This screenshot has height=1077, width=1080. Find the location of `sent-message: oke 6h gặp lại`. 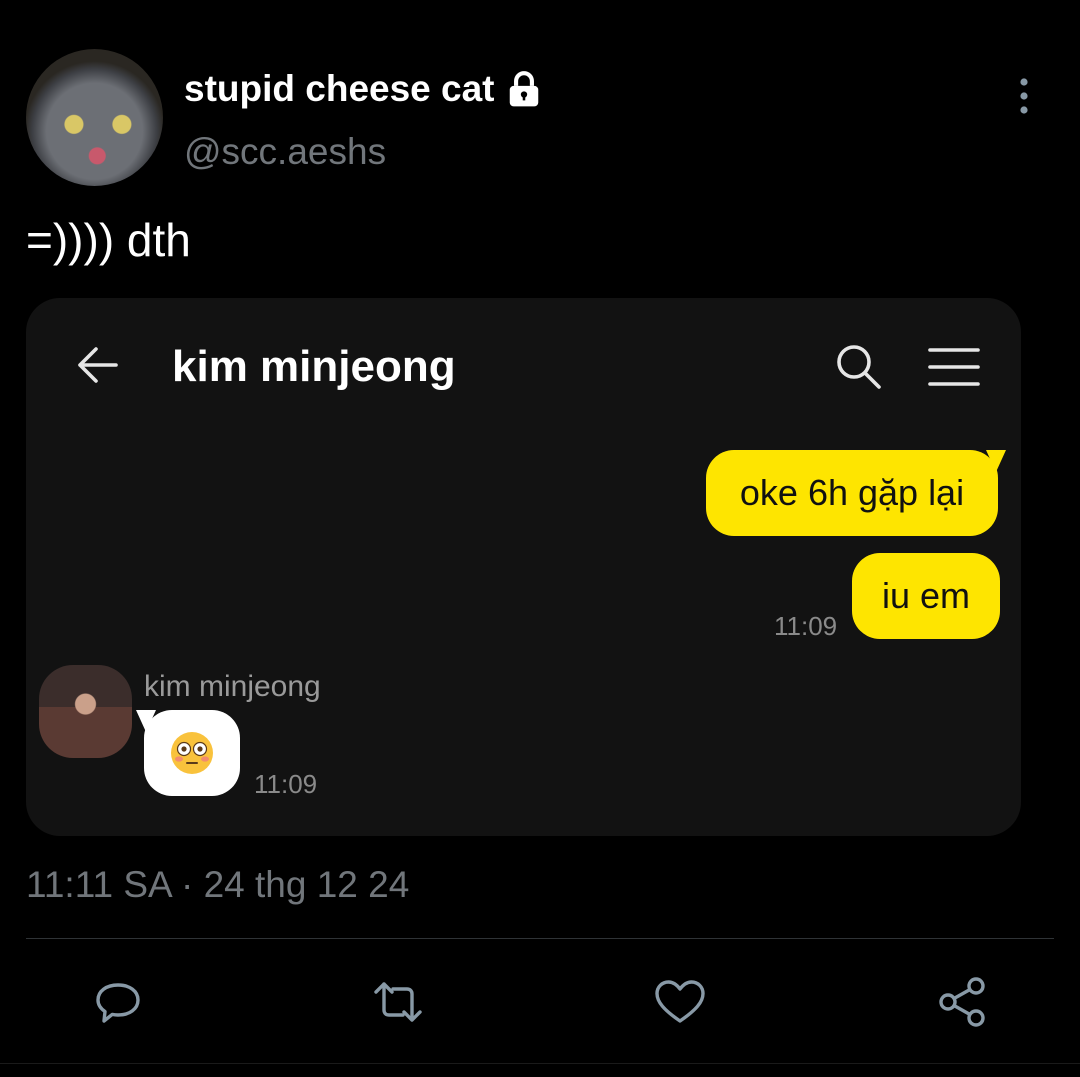

sent-message: oke 6h gặp lại is located at coordinates (852, 493).